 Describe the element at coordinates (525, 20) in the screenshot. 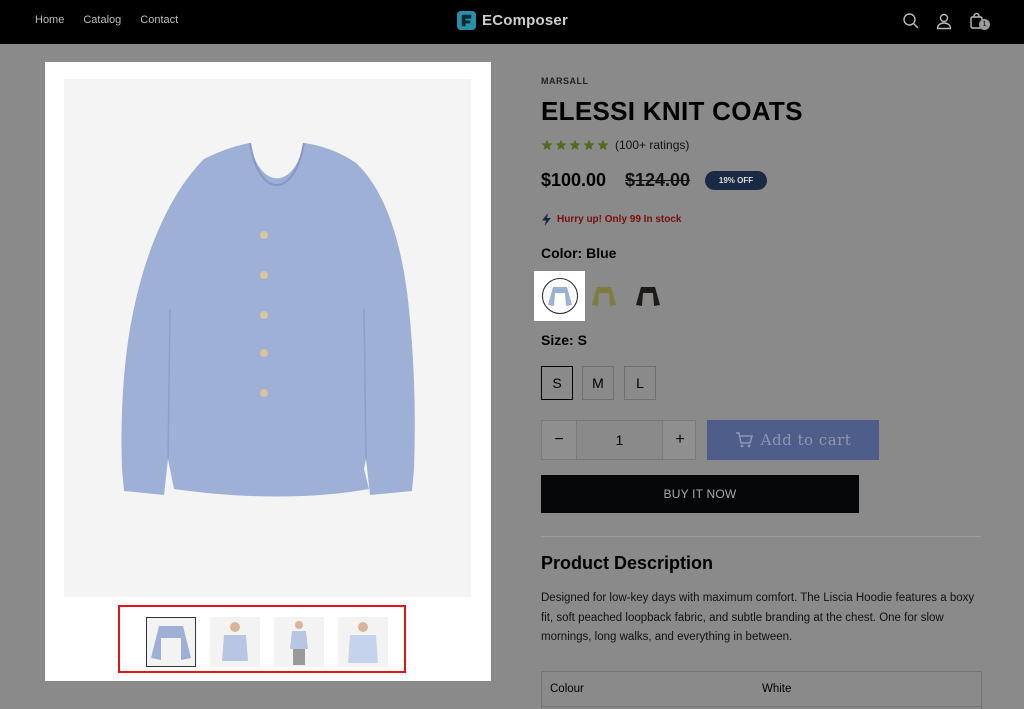

I see `brand-name: EComposer` at that location.